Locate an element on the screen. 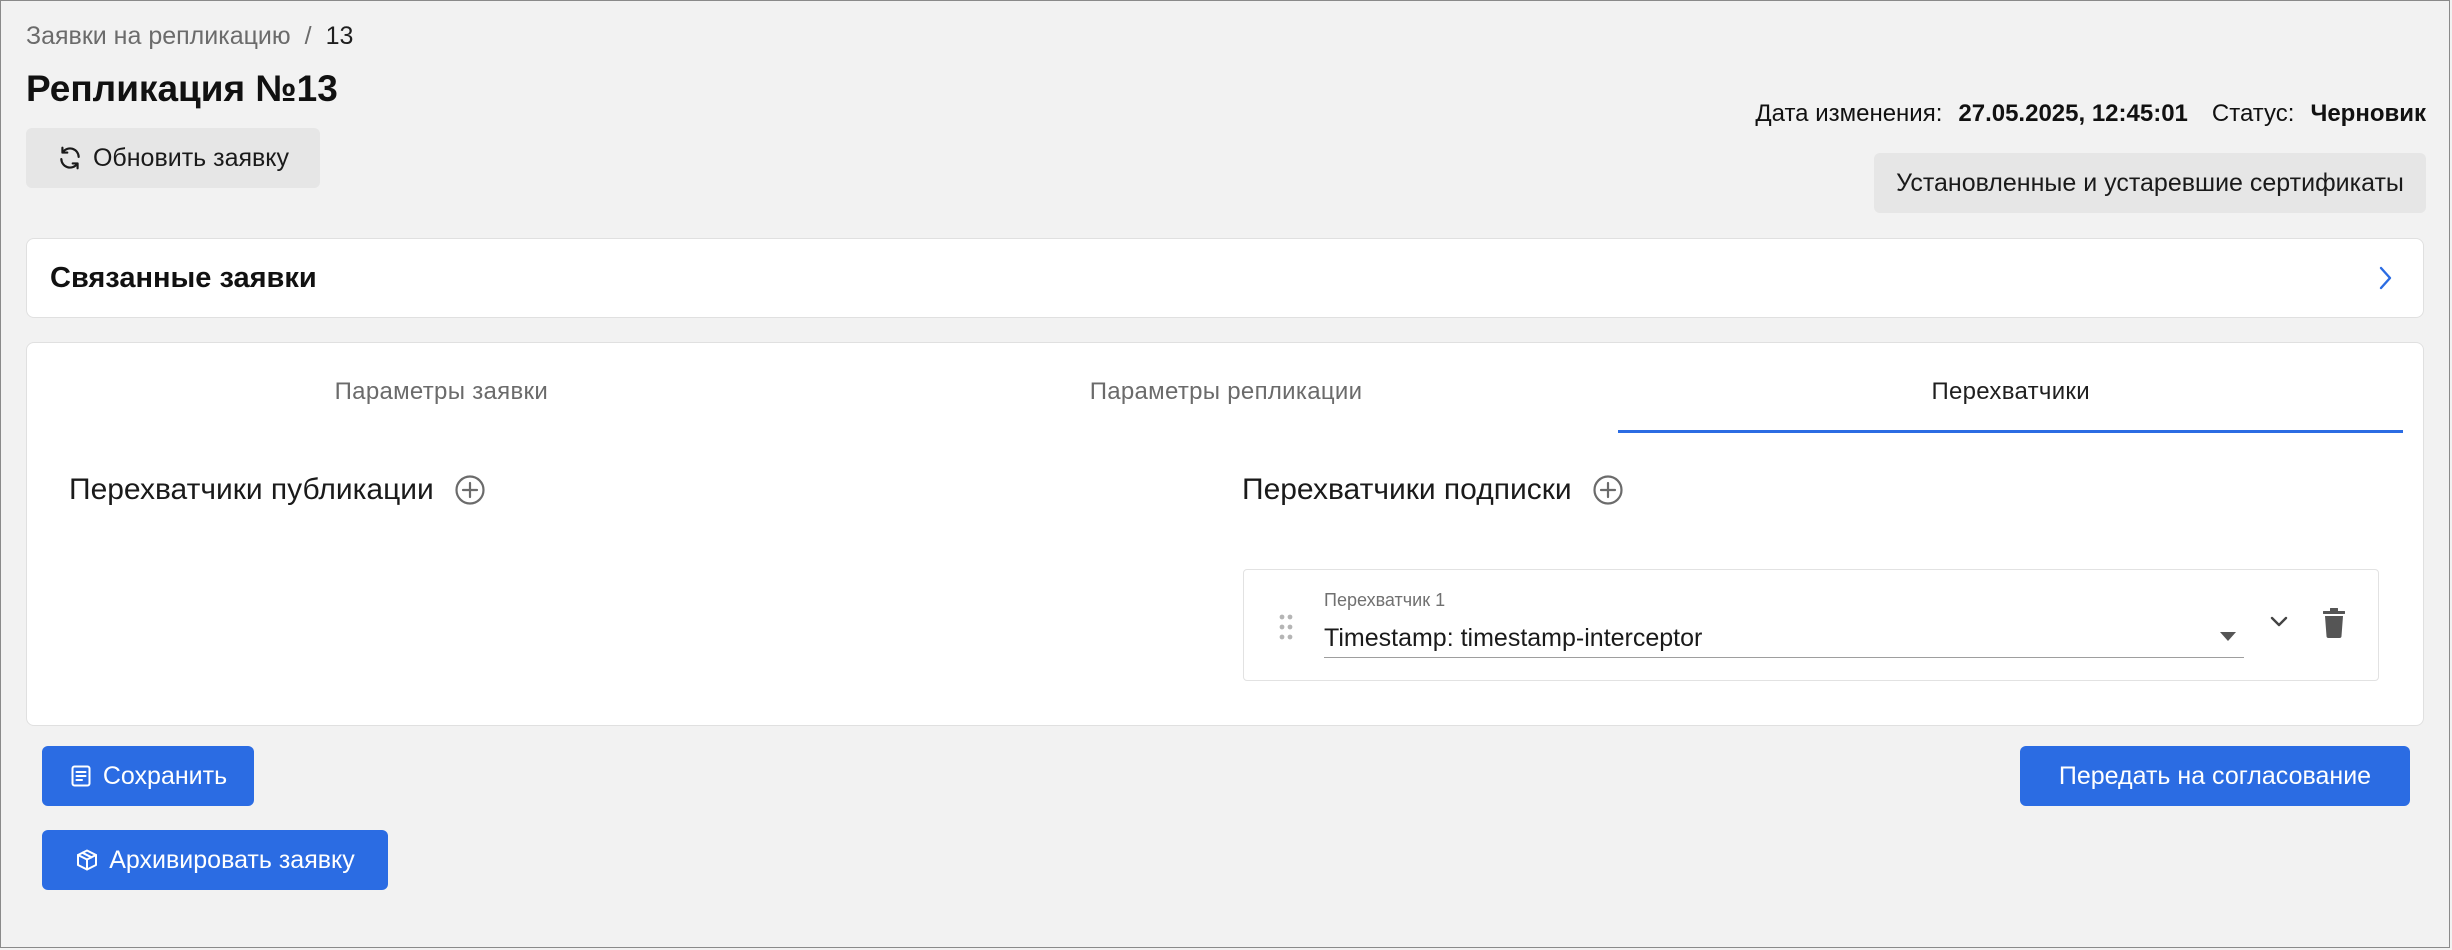  save-button-label: Сохранить is located at coordinates (165, 775).